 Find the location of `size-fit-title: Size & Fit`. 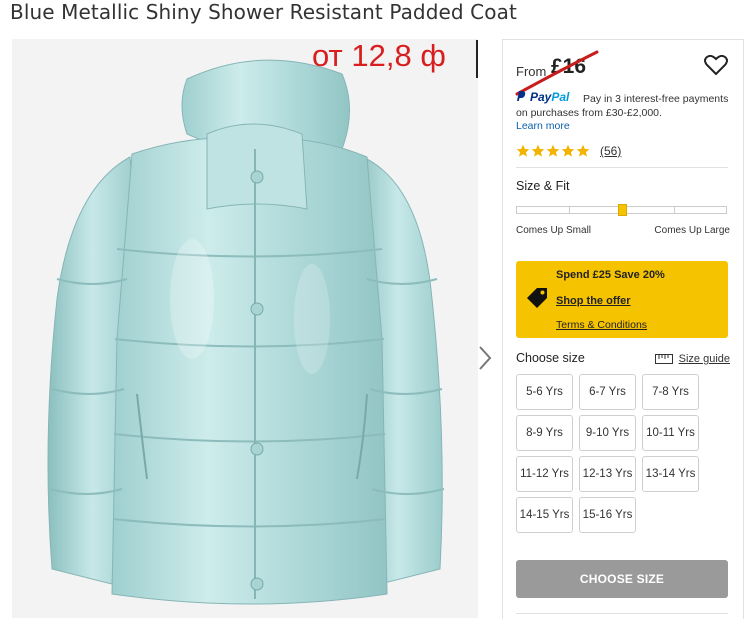

size-fit-title: Size & Fit is located at coordinates (543, 186).